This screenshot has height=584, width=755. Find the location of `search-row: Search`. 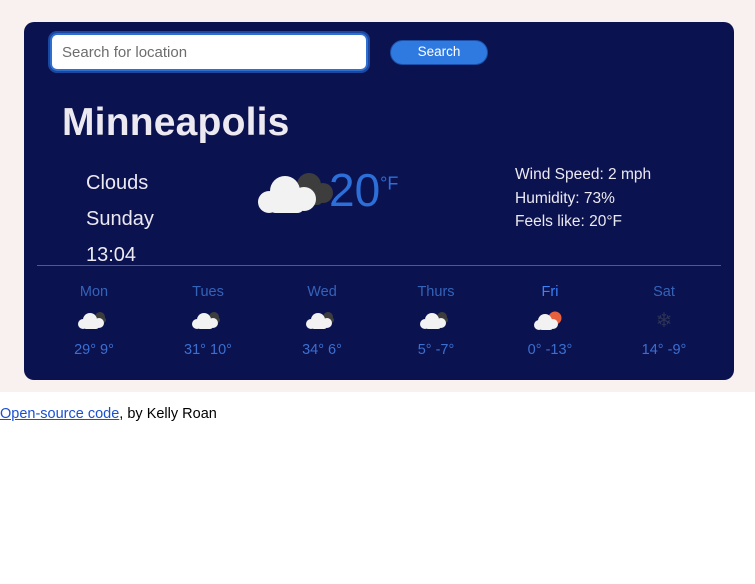

search-row: Search is located at coordinates (268, 52).